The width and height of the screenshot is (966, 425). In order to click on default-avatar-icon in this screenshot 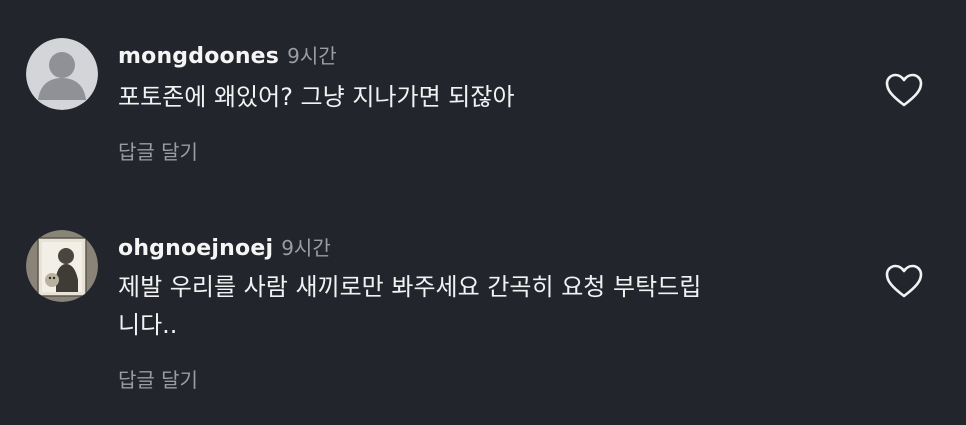, I will do `click(62, 74)`.